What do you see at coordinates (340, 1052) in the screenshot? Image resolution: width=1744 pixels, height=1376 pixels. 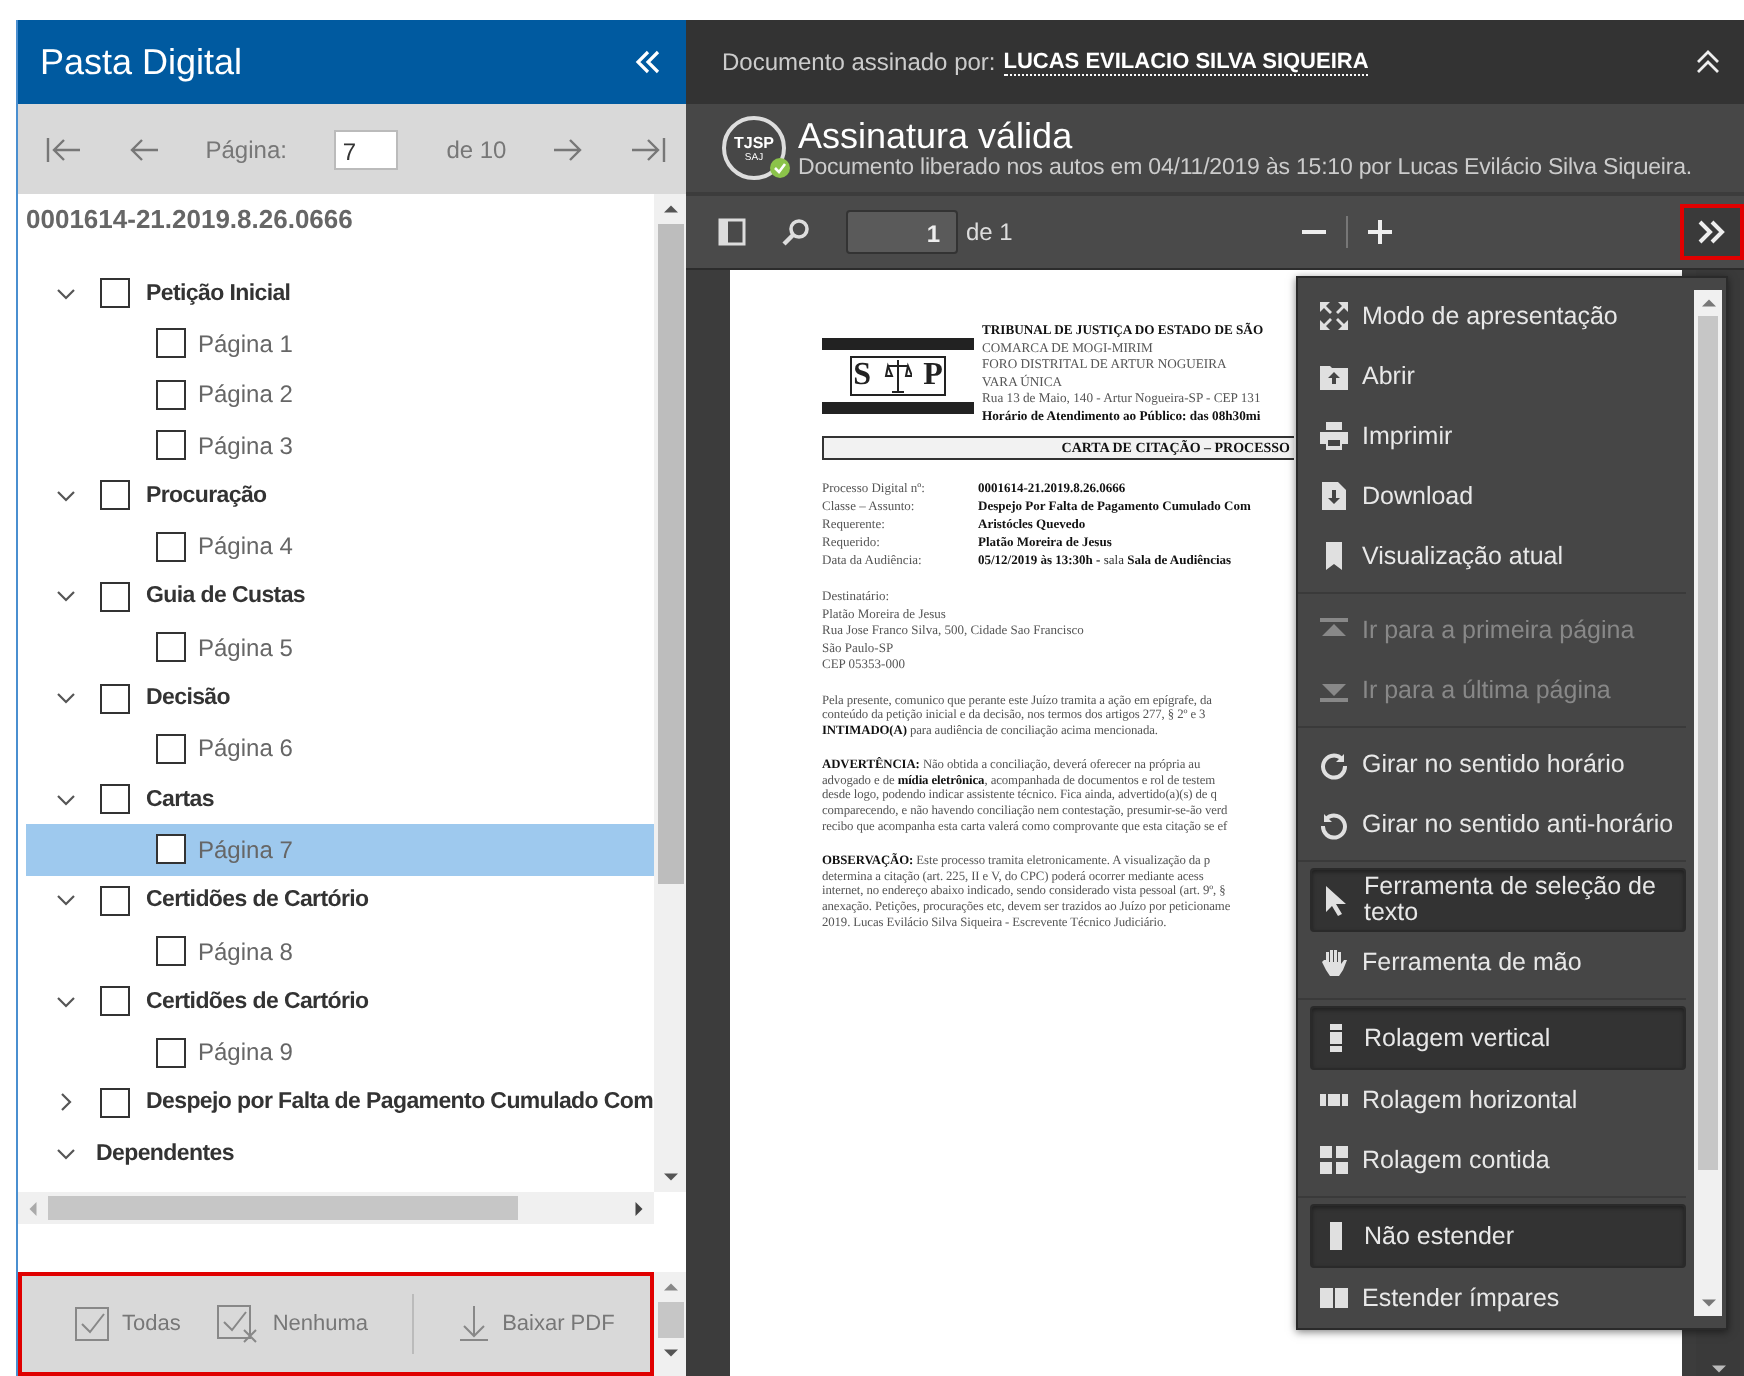 I see `page-item: Página 9` at bounding box center [340, 1052].